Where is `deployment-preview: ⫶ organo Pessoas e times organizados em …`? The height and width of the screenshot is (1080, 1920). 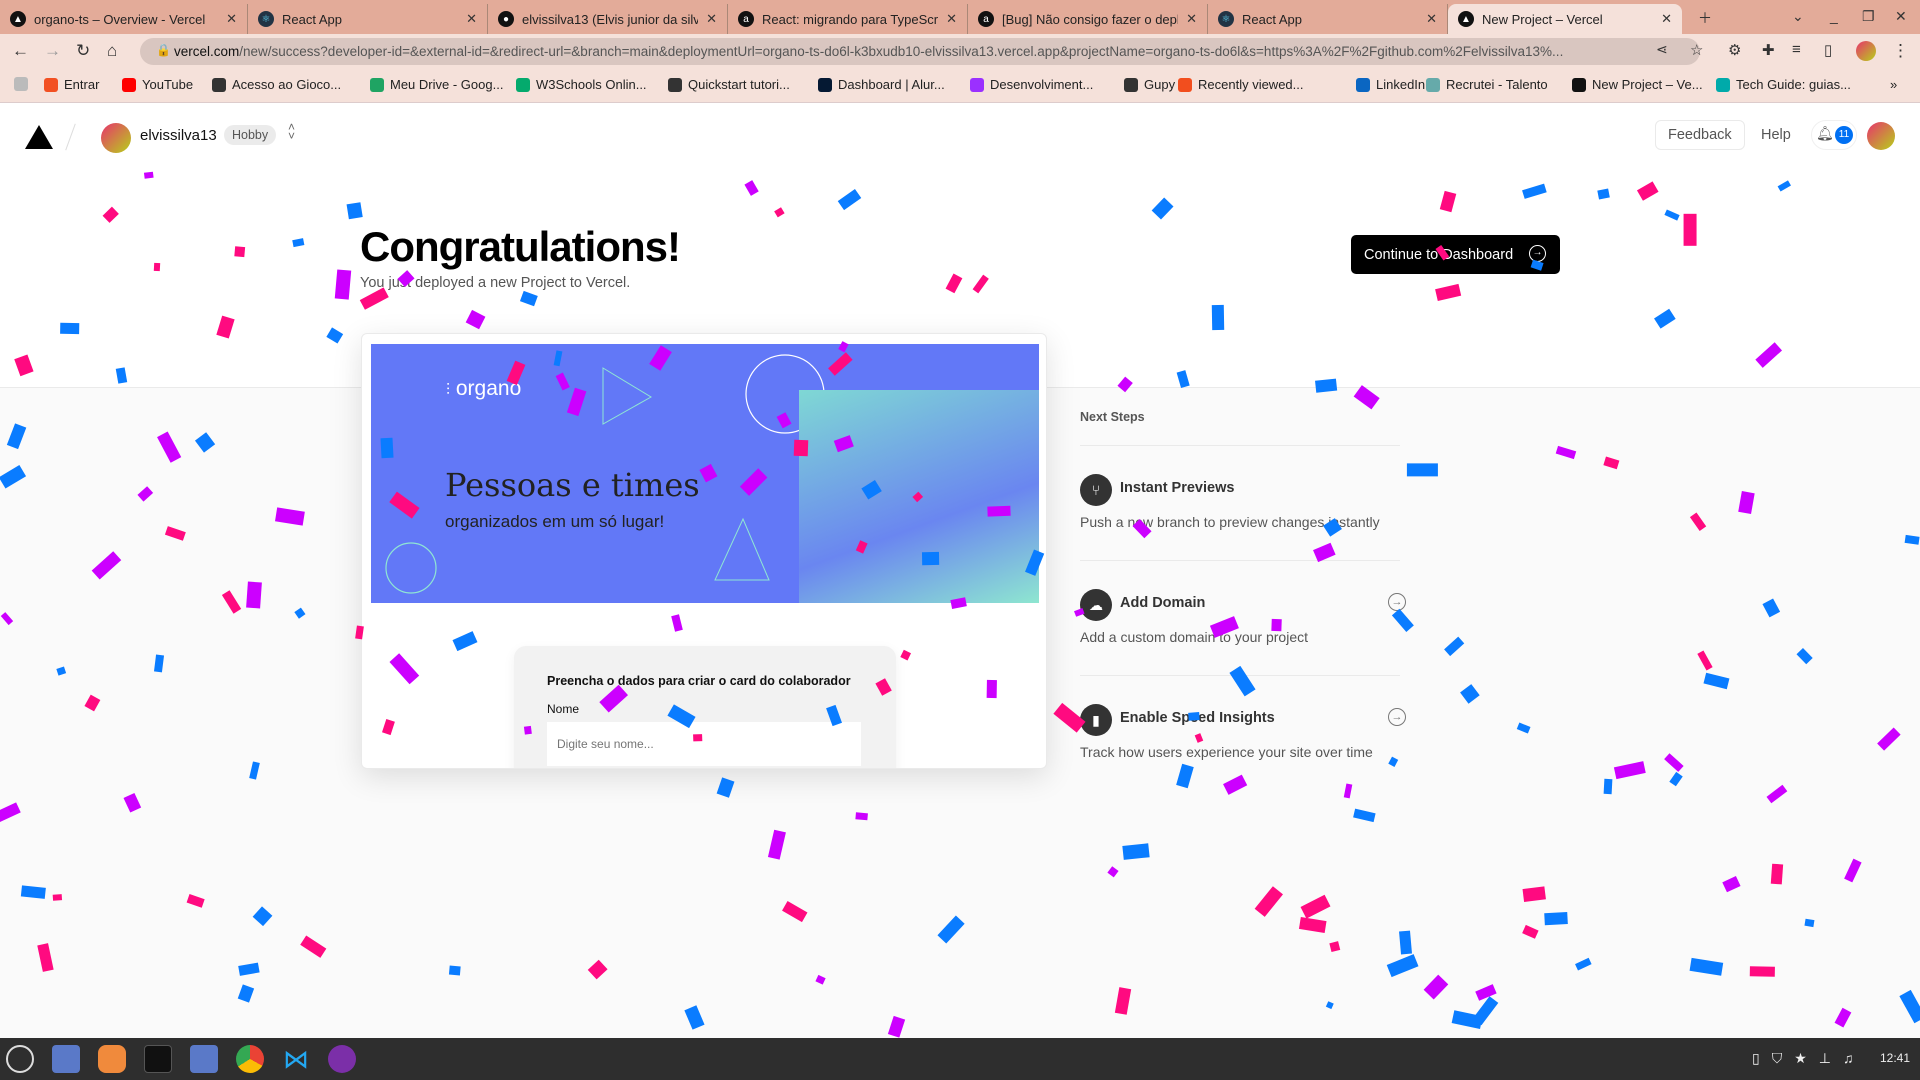
deployment-preview: ⫶ organo Pessoas e times organizados em … is located at coordinates (704, 551).